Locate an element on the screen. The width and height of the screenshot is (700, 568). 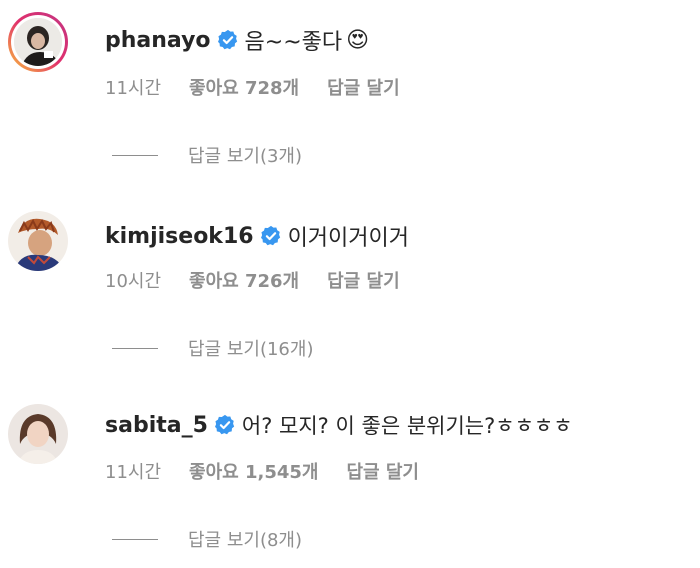
like-count: 좋아요 1,545개 is located at coordinates (253, 471).